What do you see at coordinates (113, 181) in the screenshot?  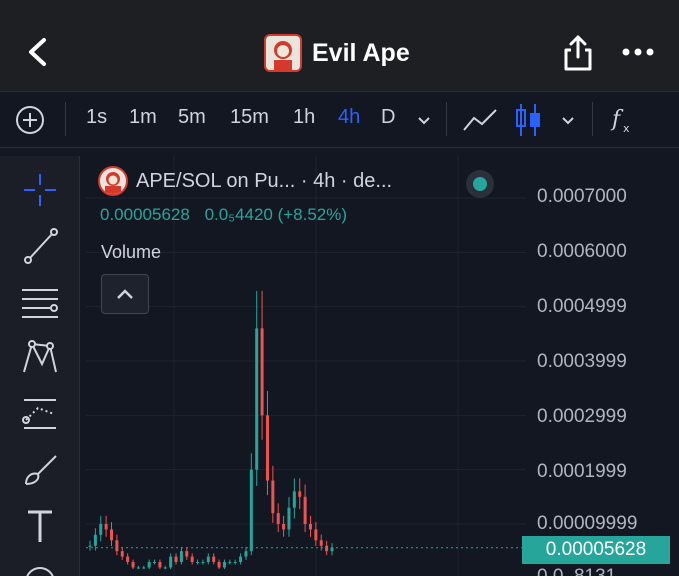 I see `token-logo` at bounding box center [113, 181].